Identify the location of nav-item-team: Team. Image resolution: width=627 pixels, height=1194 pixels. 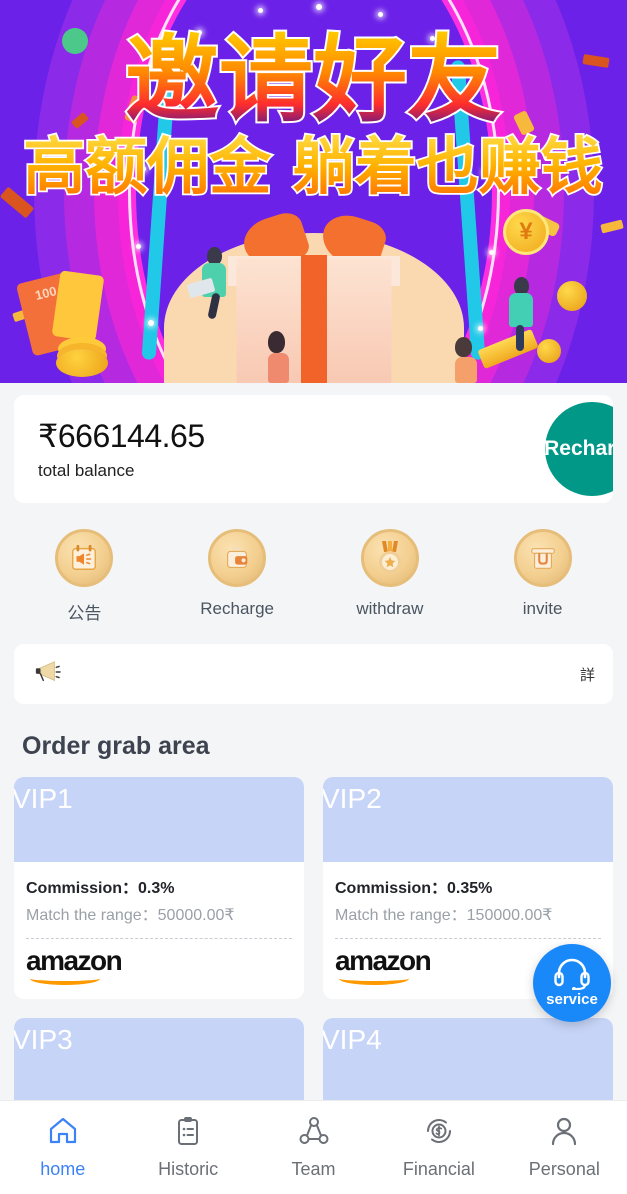
(313, 1147).